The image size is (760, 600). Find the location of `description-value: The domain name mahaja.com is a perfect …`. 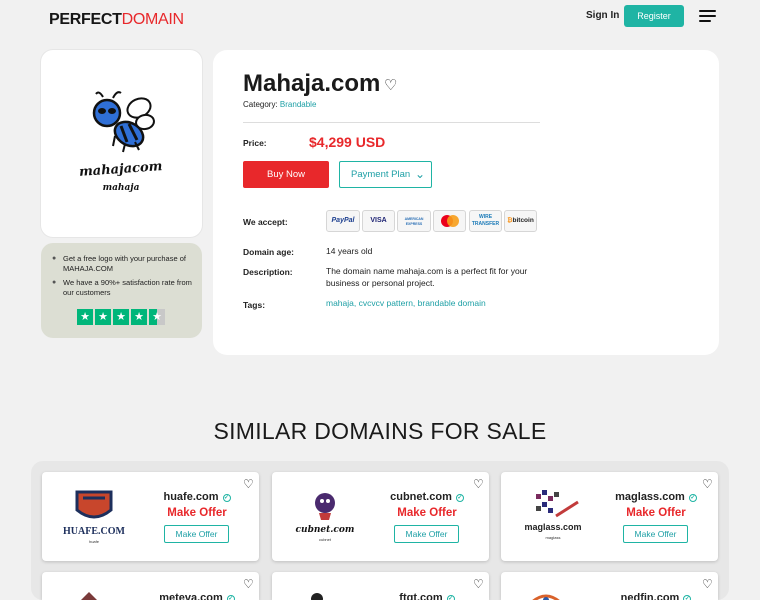

description-value: The domain name mahaja.com is a perfect … is located at coordinates (427, 277).